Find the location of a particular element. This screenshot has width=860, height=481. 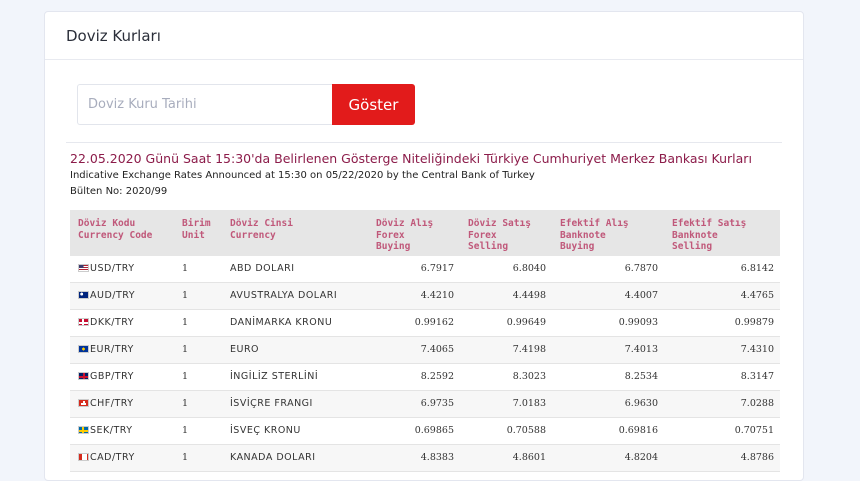

cell-currency-name: İNGİLİZ STERLİNİ is located at coordinates (295, 377).